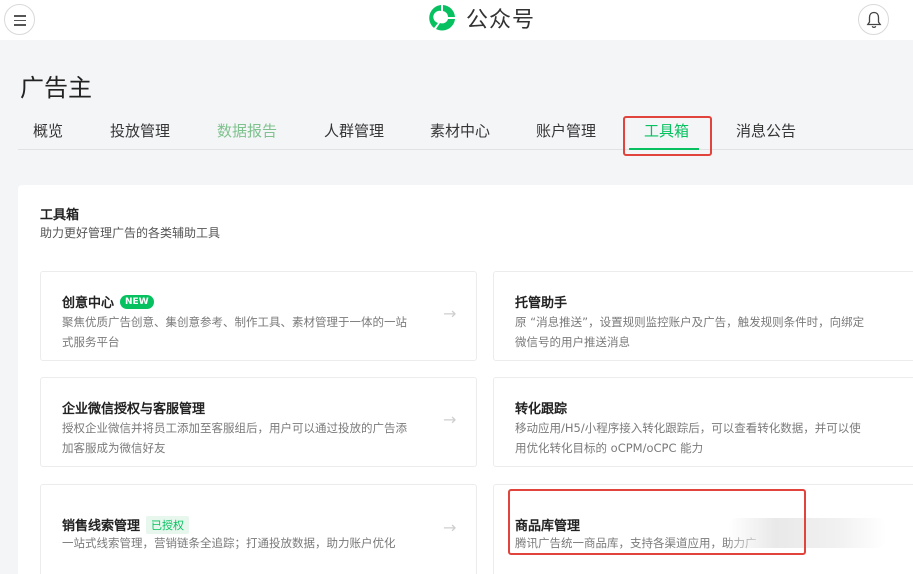 This screenshot has width=913, height=574. I want to click on tab-overview: 概览, so click(48, 130).